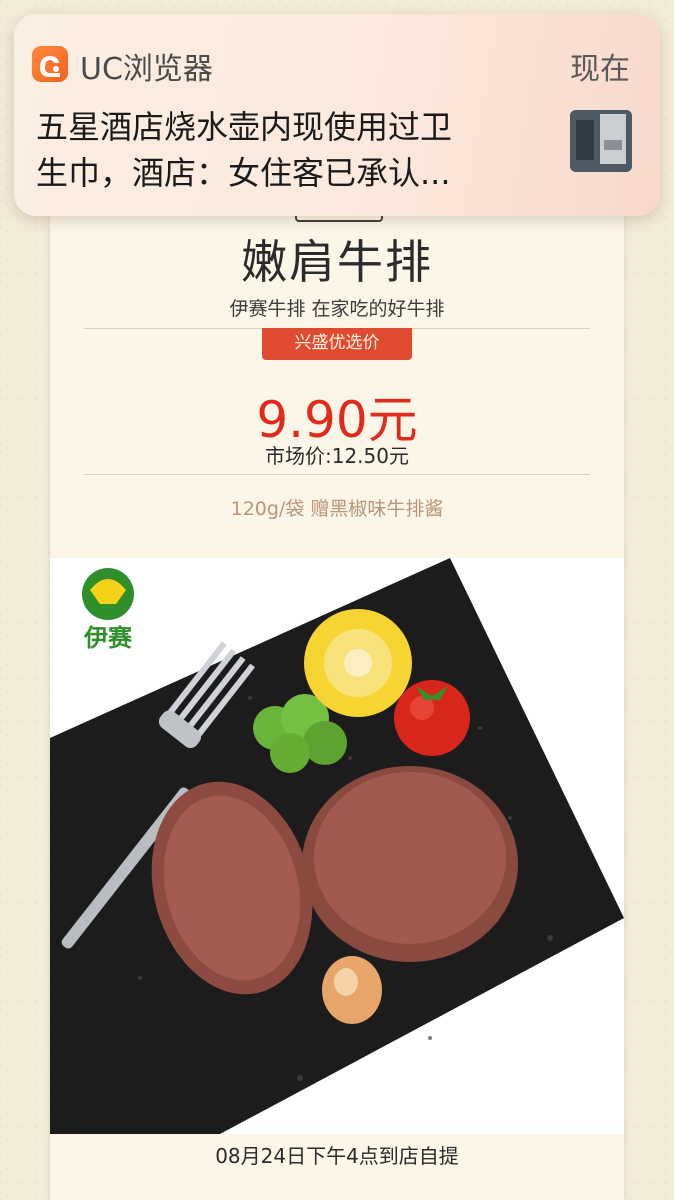 The image size is (674, 1200). What do you see at coordinates (337, 456) in the screenshot?
I see `market-price: 市场价:12.50元` at bounding box center [337, 456].